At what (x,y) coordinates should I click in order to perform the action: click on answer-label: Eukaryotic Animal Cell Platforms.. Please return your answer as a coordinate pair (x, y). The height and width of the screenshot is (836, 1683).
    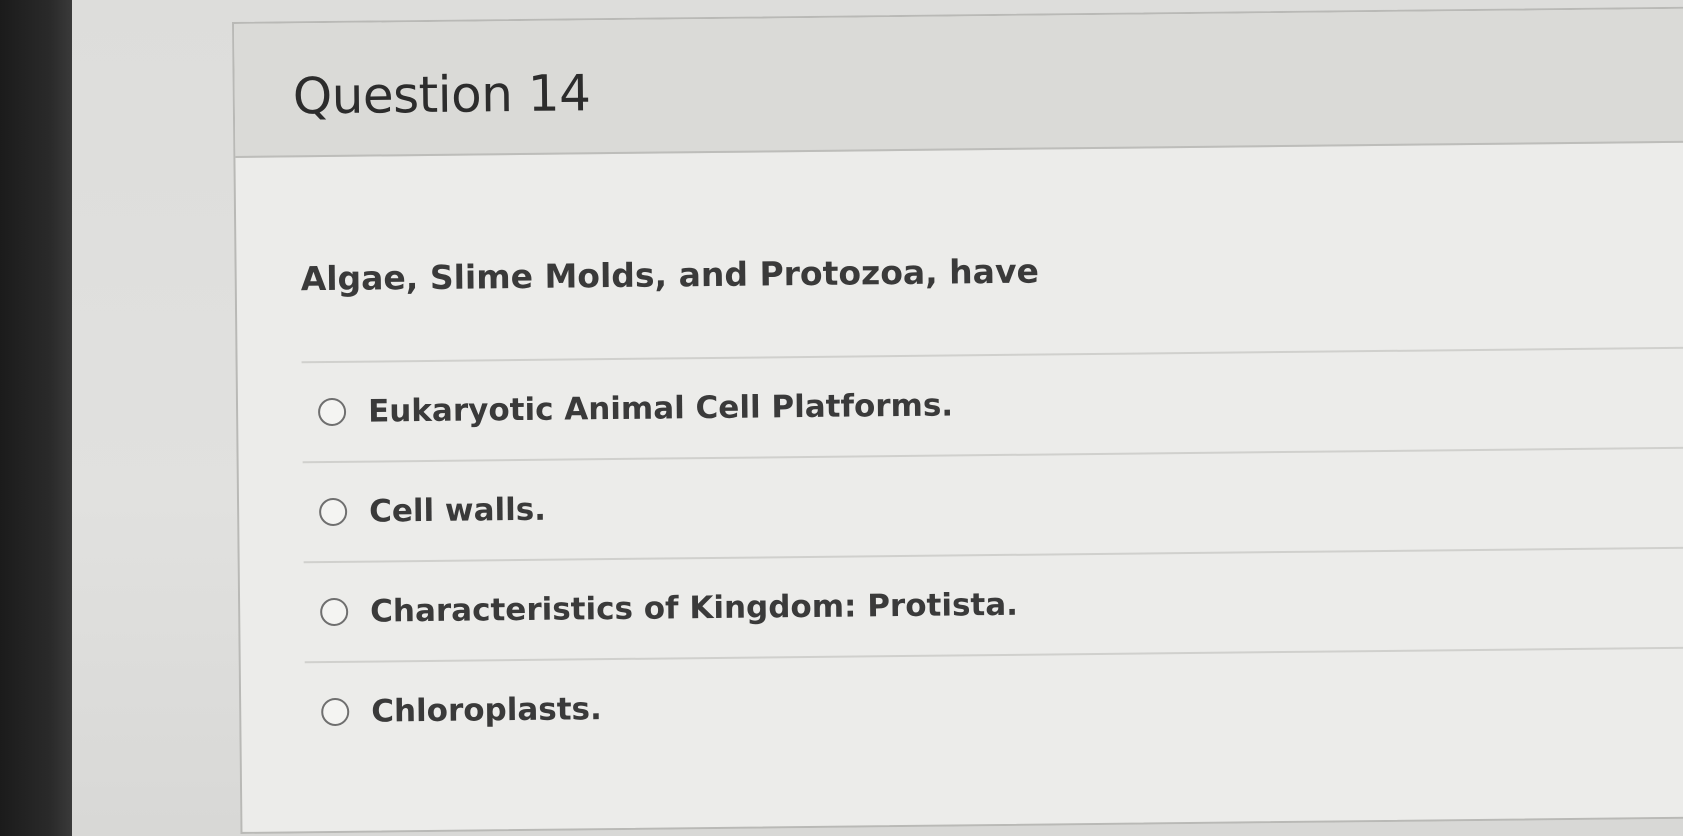
    Looking at the image, I should click on (660, 408).